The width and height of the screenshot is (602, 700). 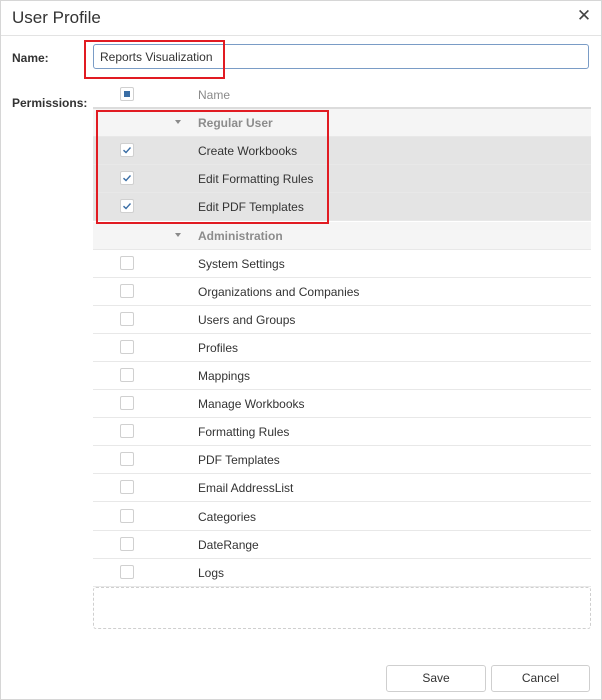 What do you see at coordinates (341, 56) in the screenshot?
I see `name-input` at bounding box center [341, 56].